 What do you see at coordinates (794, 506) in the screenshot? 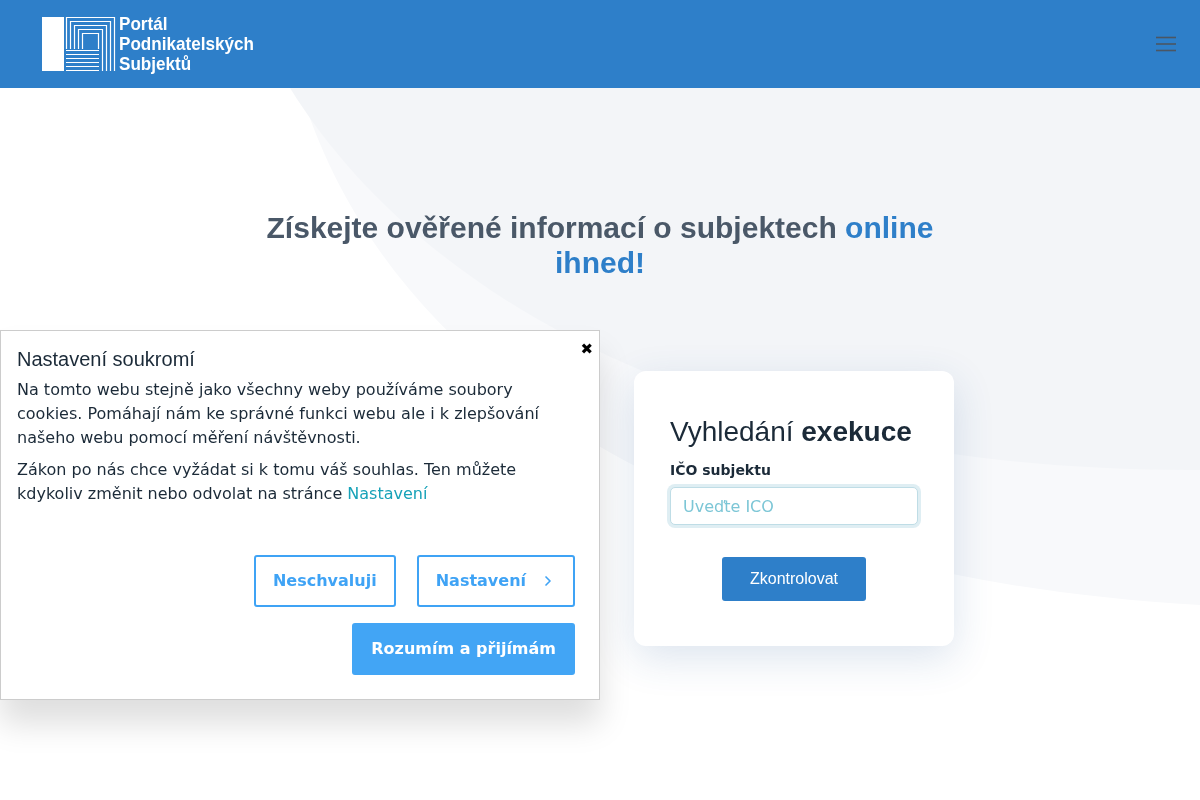
I see `ico-input-field: Uveďte ICO` at bounding box center [794, 506].